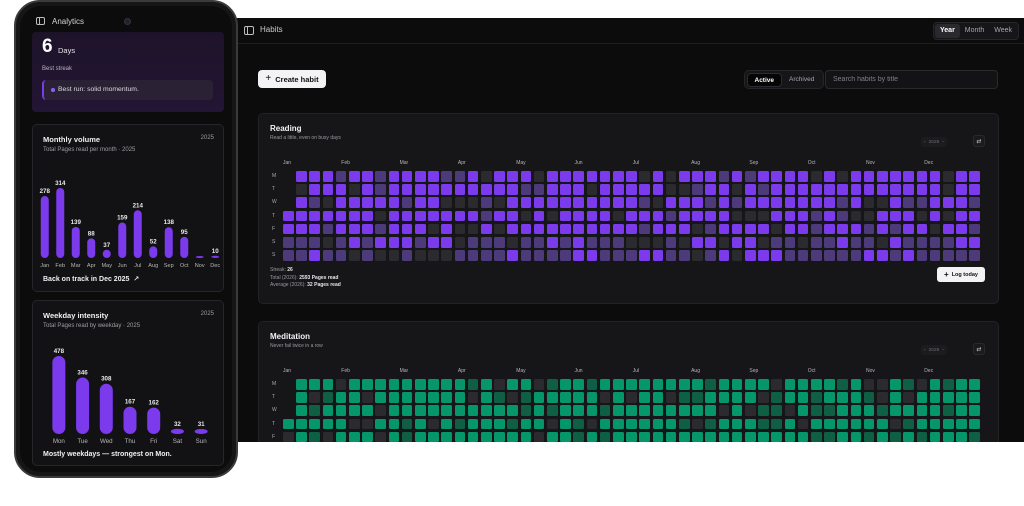 This screenshot has height=506, width=1024. Describe the element at coordinates (801, 80) in the screenshot. I see `status-archived-tab: Archived` at that location.